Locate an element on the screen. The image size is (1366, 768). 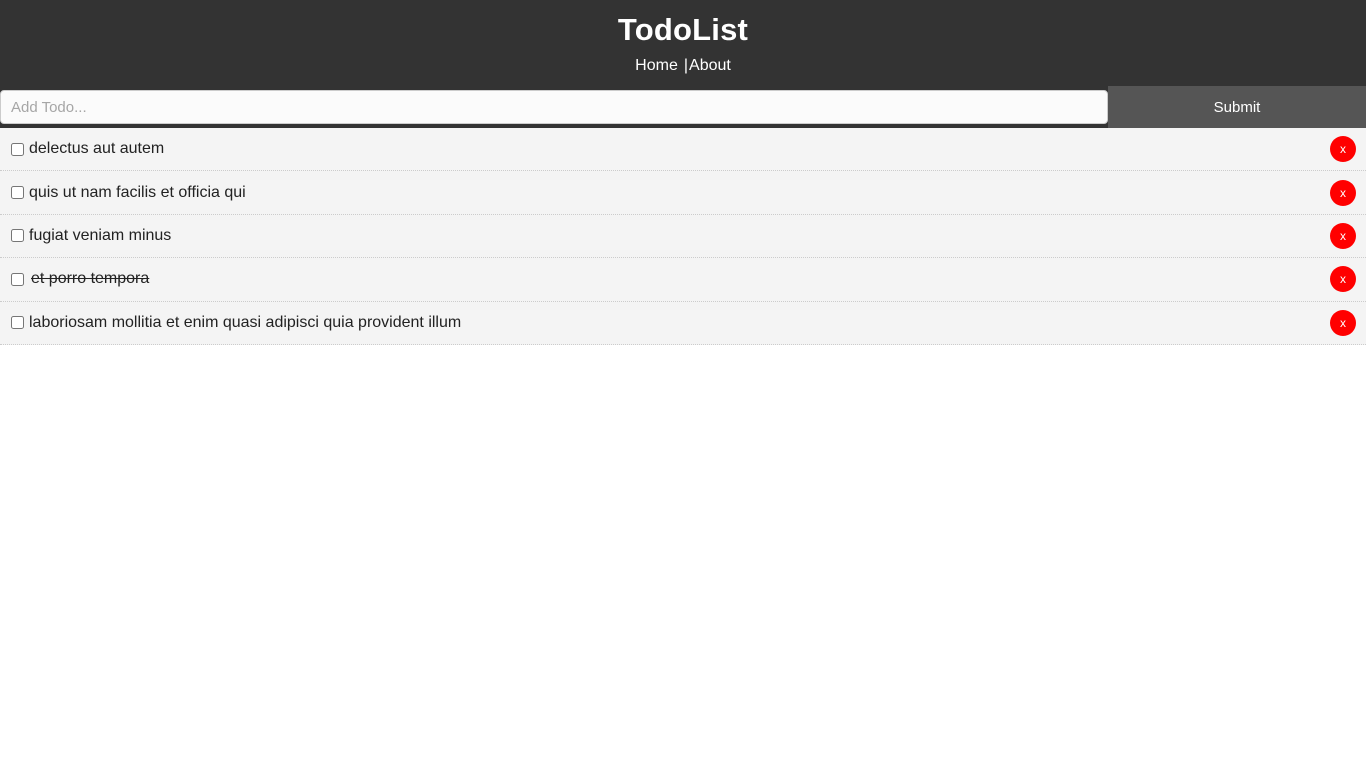
todo-item: et porro tempora x is located at coordinates (683, 280).